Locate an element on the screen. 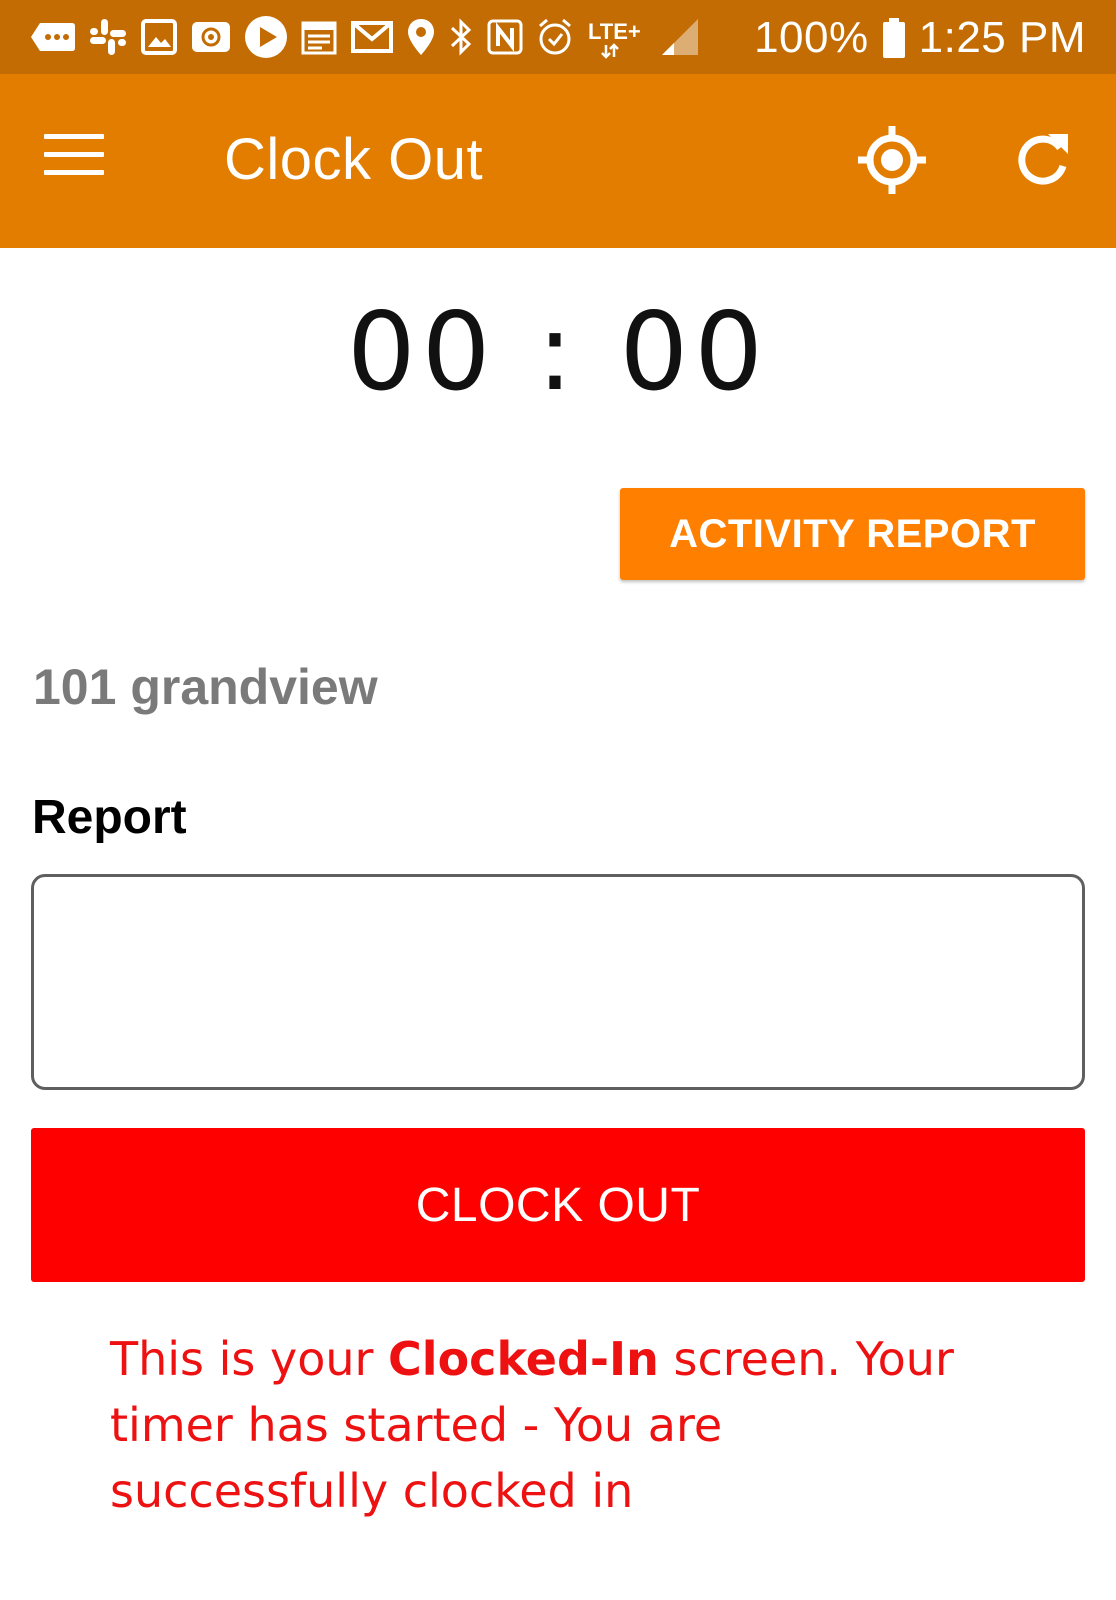 The image size is (1116, 1600). slack-icon is located at coordinates (108, 37).